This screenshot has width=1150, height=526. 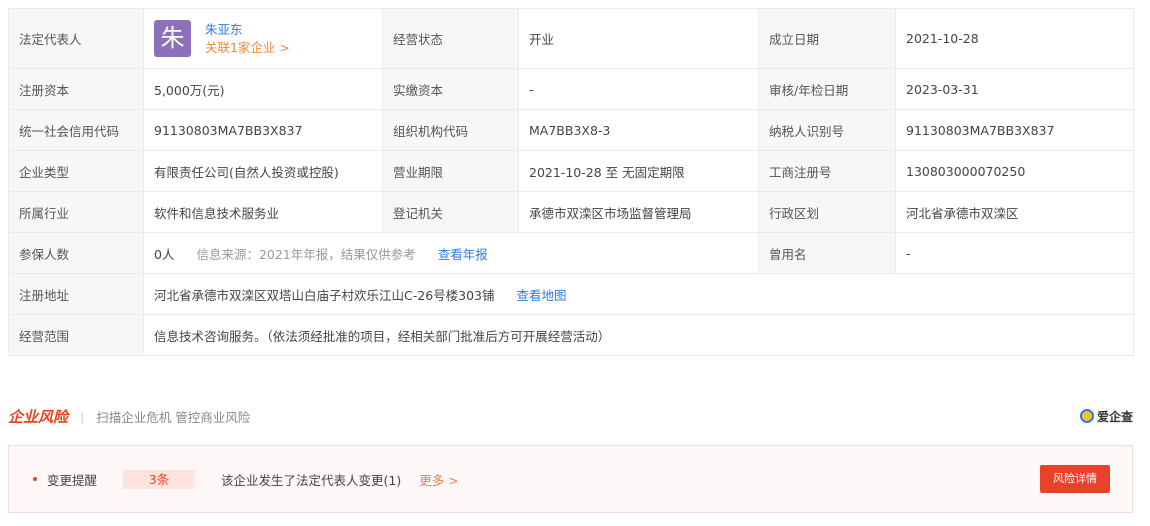 What do you see at coordinates (76, 171) in the screenshot?
I see `type-label: 企业类型` at bounding box center [76, 171].